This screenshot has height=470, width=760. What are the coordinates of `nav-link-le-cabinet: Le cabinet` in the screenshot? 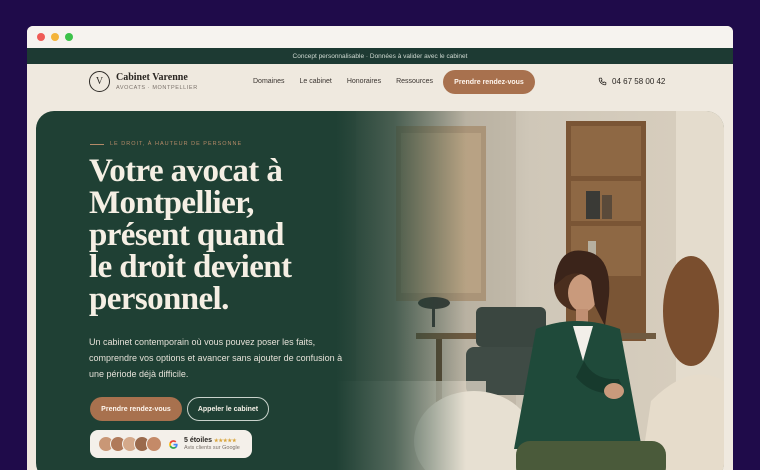 It's located at (316, 81).